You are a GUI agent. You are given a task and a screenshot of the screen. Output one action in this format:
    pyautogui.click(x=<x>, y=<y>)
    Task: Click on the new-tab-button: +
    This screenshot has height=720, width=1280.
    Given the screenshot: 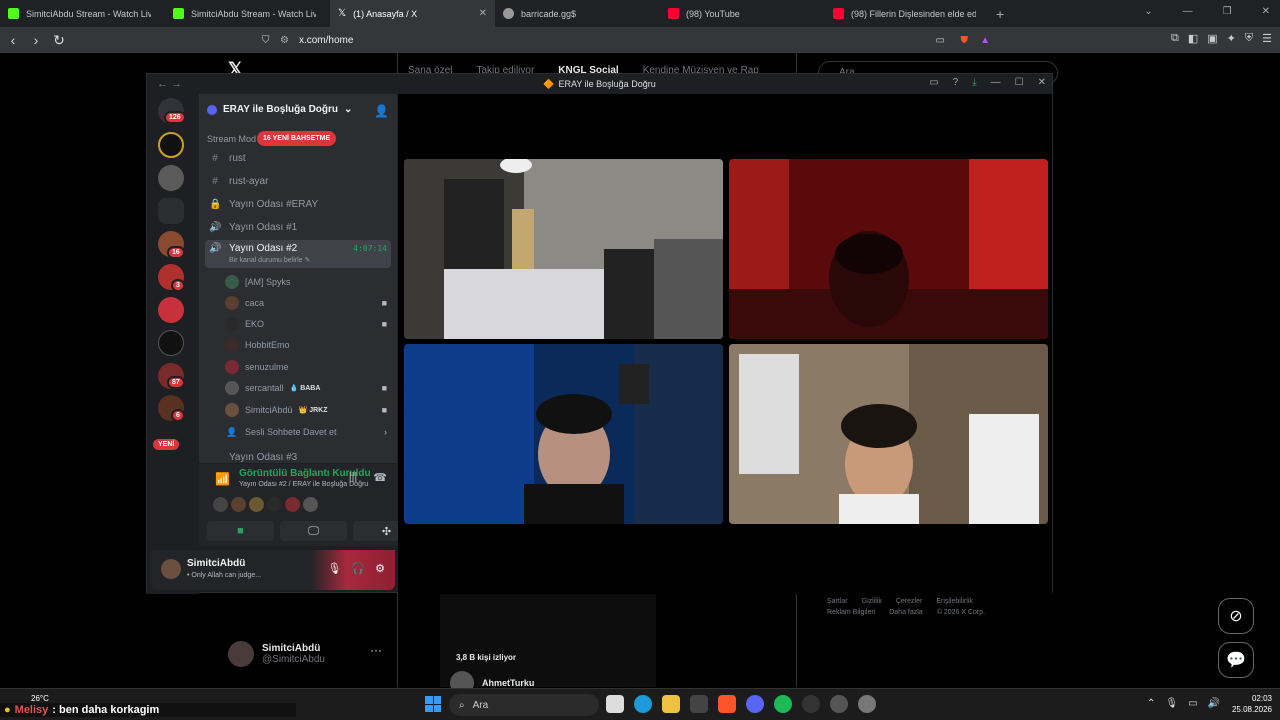 What is the action you would take?
    pyautogui.click(x=1000, y=14)
    